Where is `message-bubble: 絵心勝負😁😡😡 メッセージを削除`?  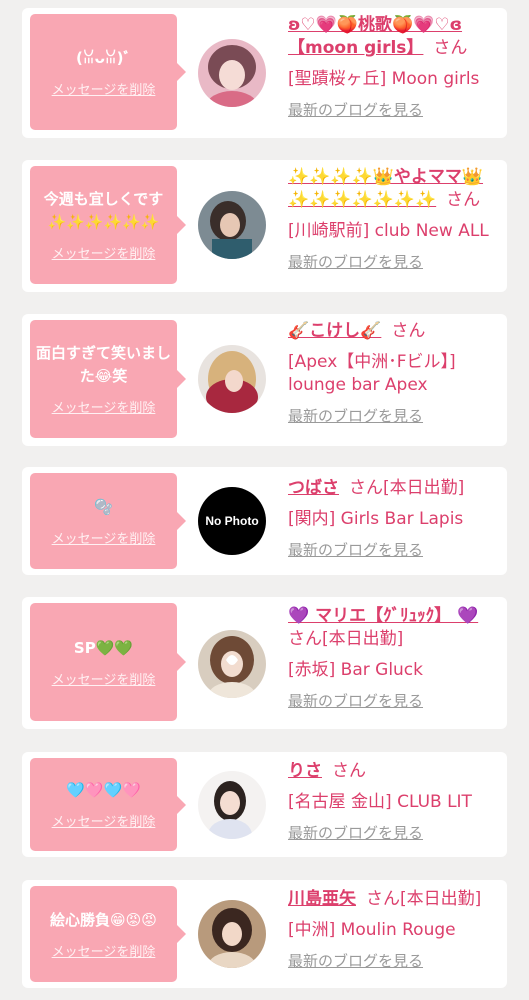 message-bubble: 絵心勝負😁😡😡 メッセージを削除 is located at coordinates (108, 934).